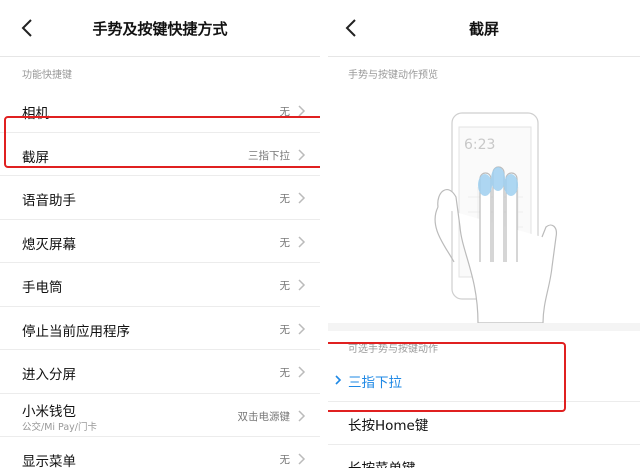 The width and height of the screenshot is (640, 468). Describe the element at coordinates (479, 145) in the screenshot. I see `phone-time: 6:23` at that location.